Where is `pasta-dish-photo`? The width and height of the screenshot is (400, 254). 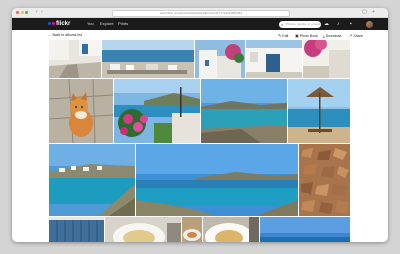 pasta-dish-photo is located at coordinates (143, 229).